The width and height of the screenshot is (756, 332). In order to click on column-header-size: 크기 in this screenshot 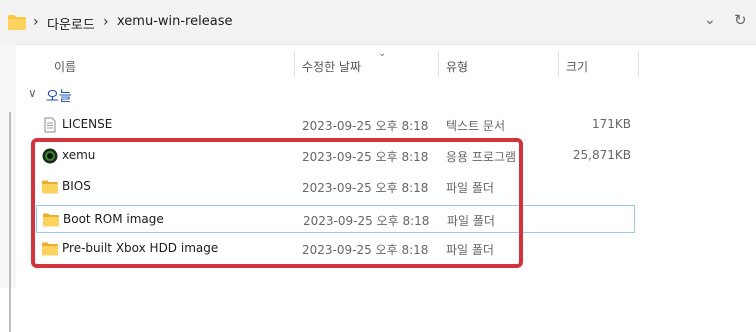, I will do `click(577, 66)`.